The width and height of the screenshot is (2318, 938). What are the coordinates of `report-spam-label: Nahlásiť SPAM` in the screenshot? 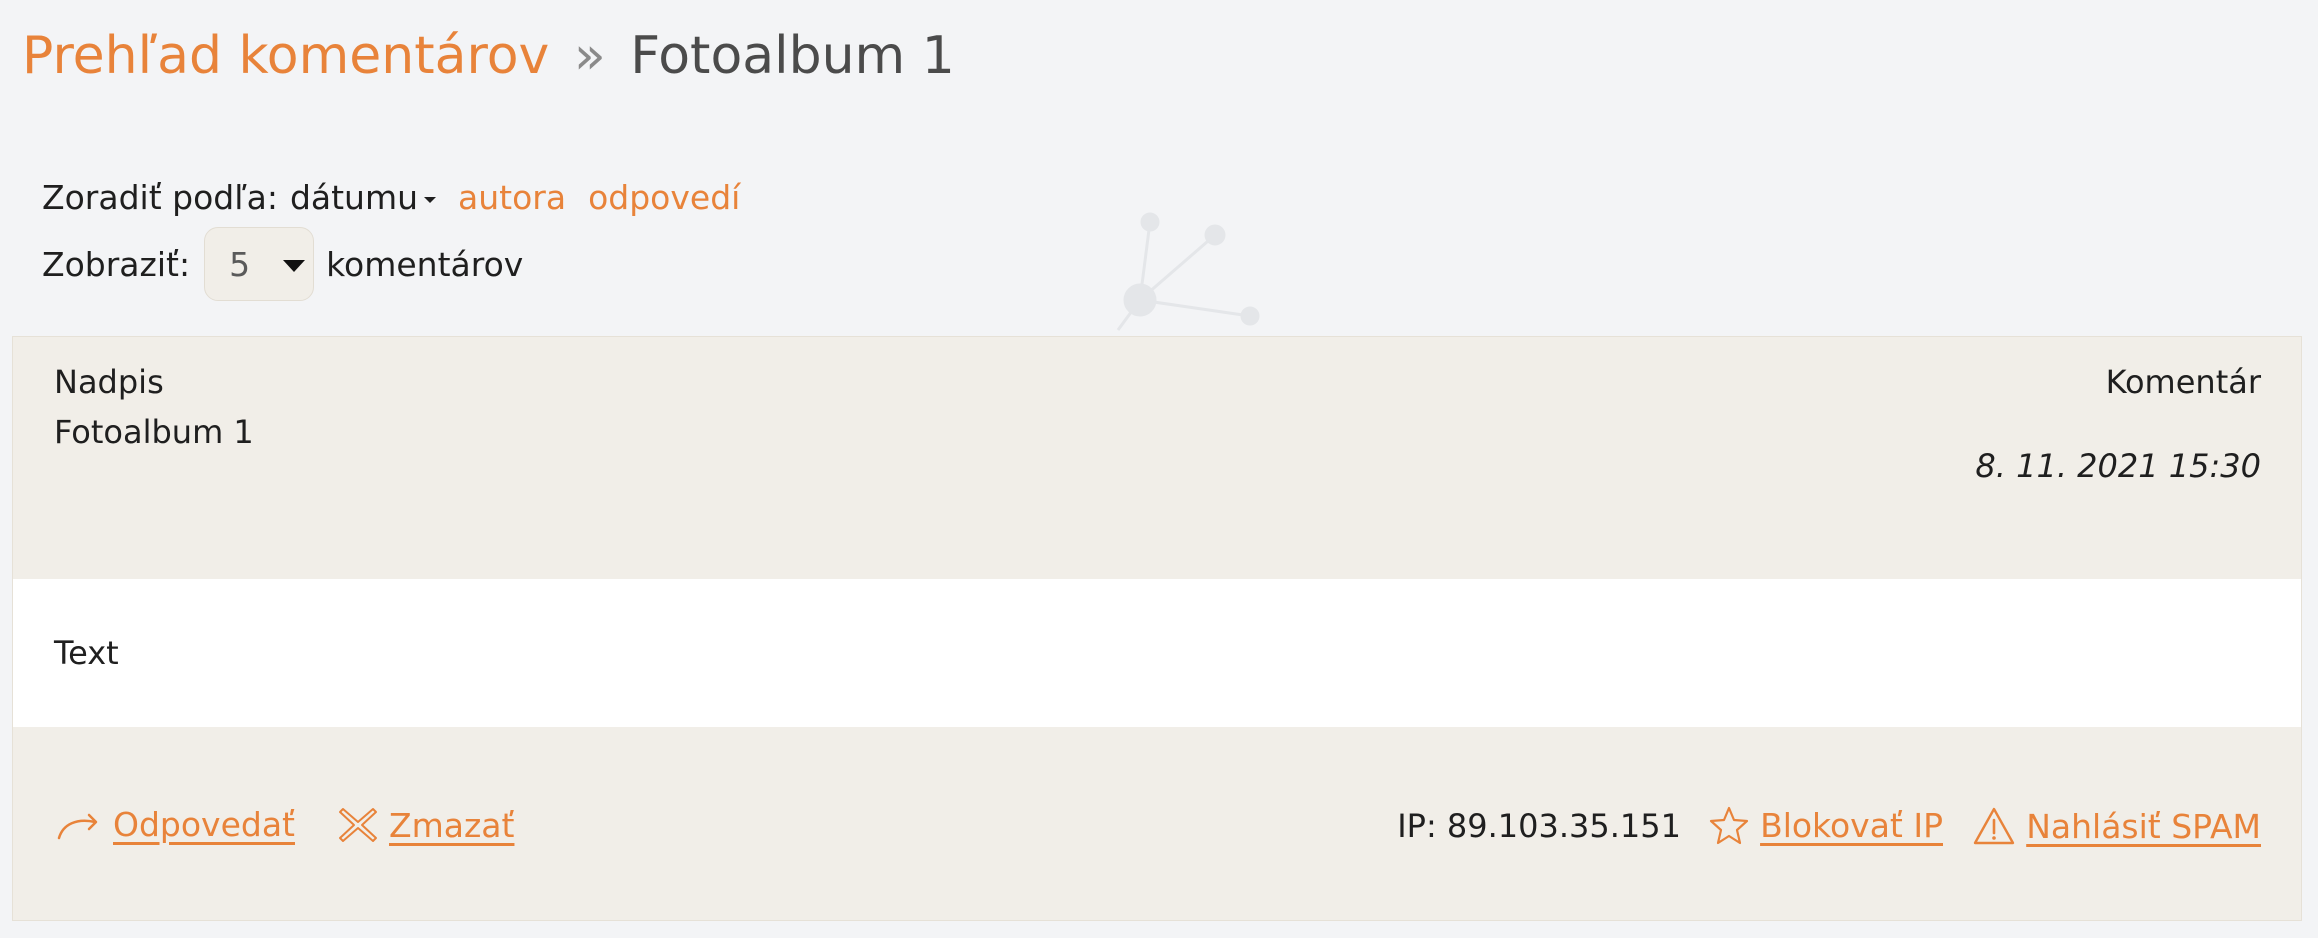 It's located at (2143, 826).